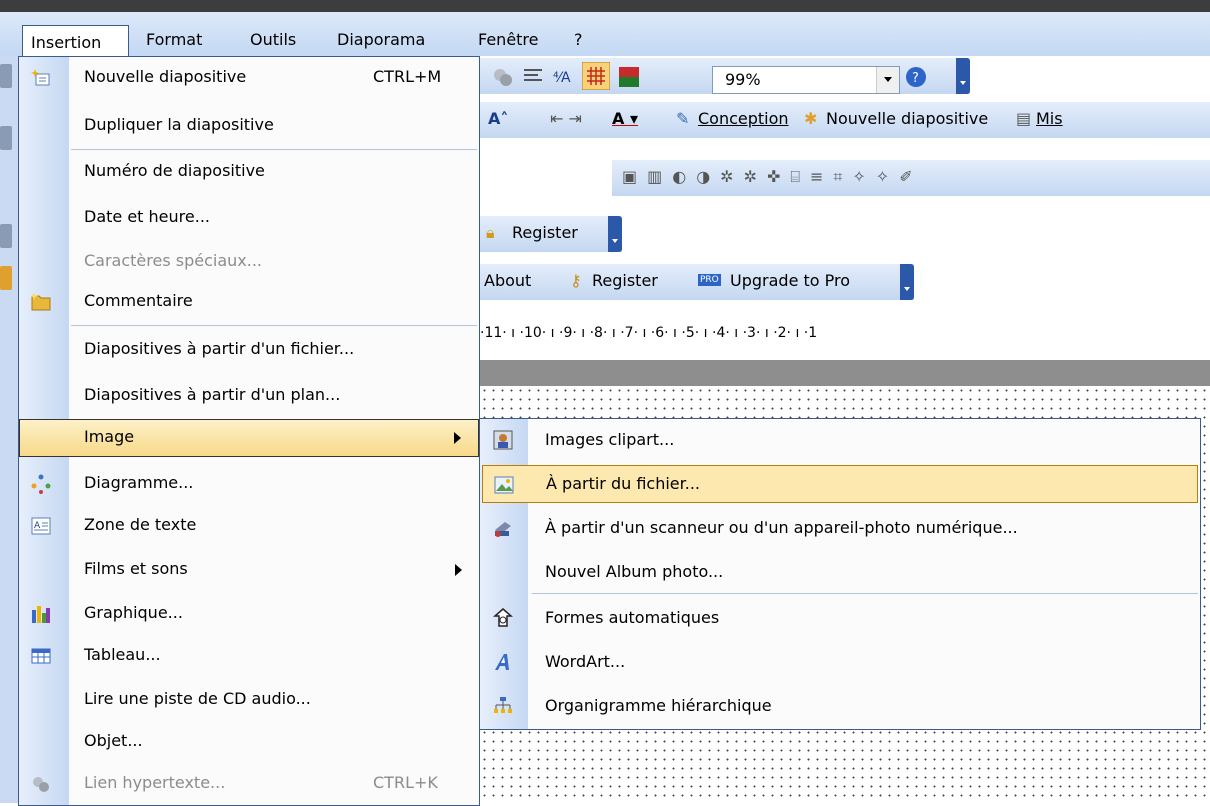 This screenshot has height=806, width=1210. Describe the element at coordinates (605, 6) in the screenshot. I see `window-top-edge` at that location.